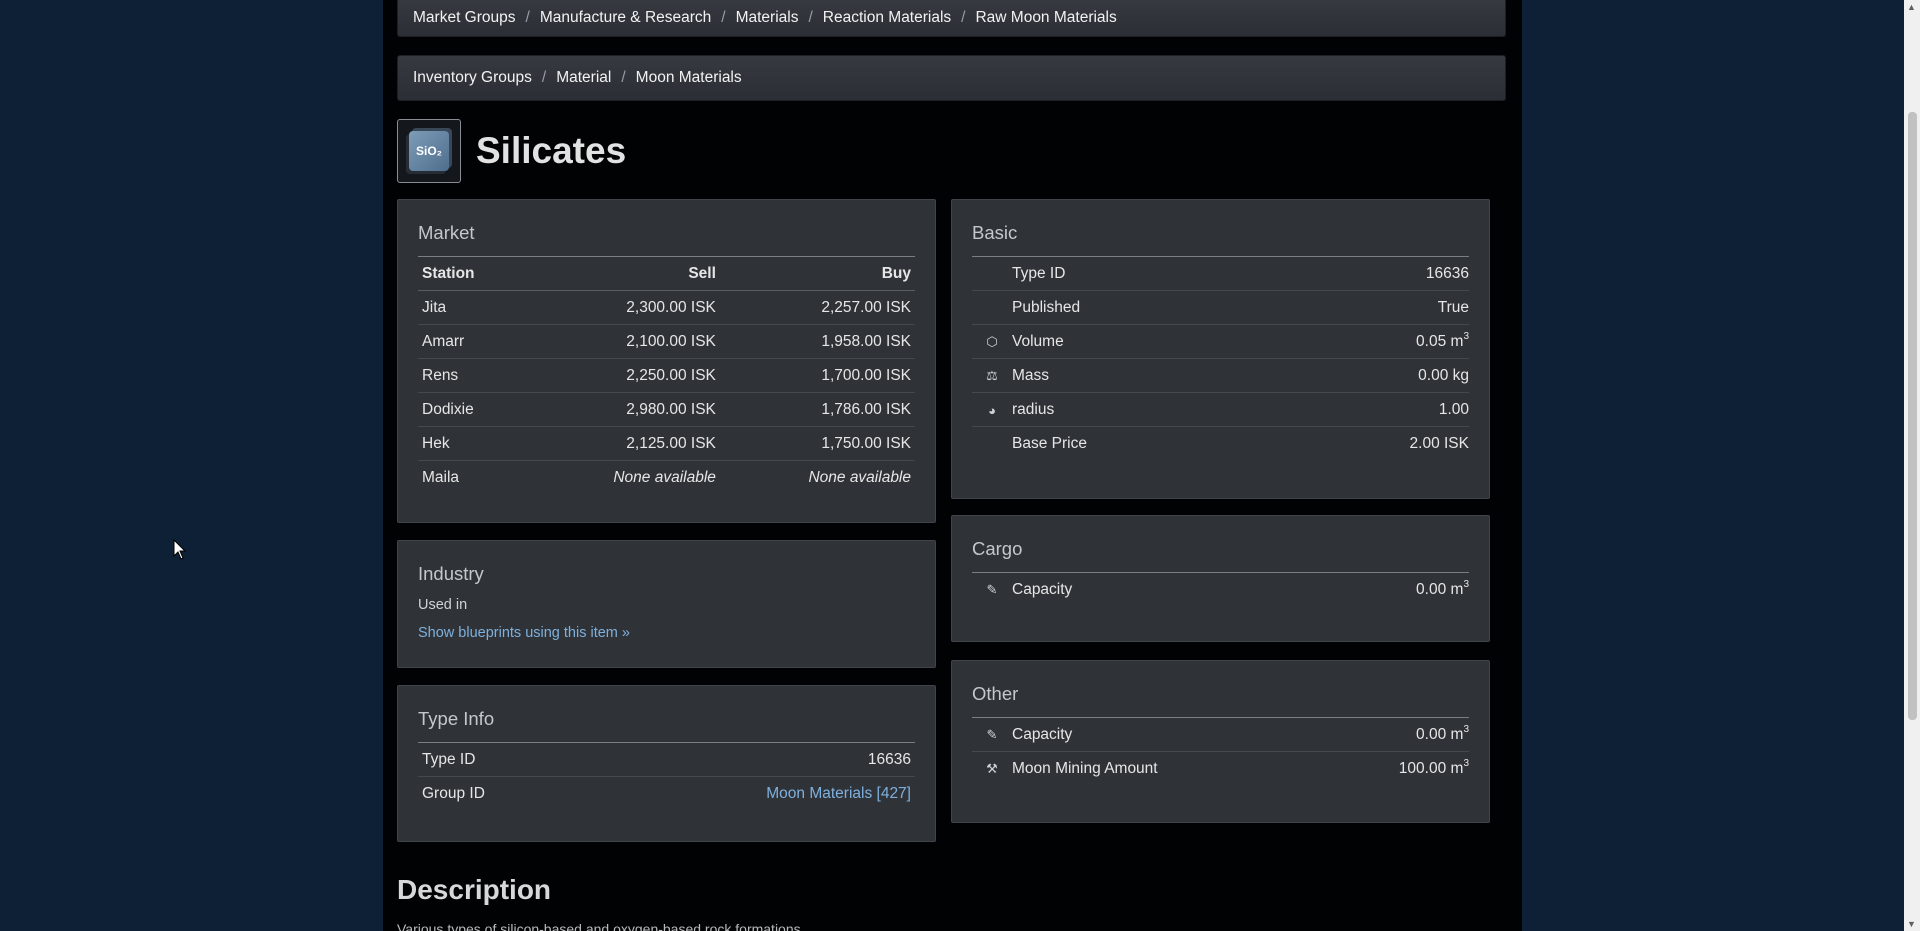 The width and height of the screenshot is (1920, 931). I want to click on page-scrollbar: ▲ ▼, so click(1912, 465).